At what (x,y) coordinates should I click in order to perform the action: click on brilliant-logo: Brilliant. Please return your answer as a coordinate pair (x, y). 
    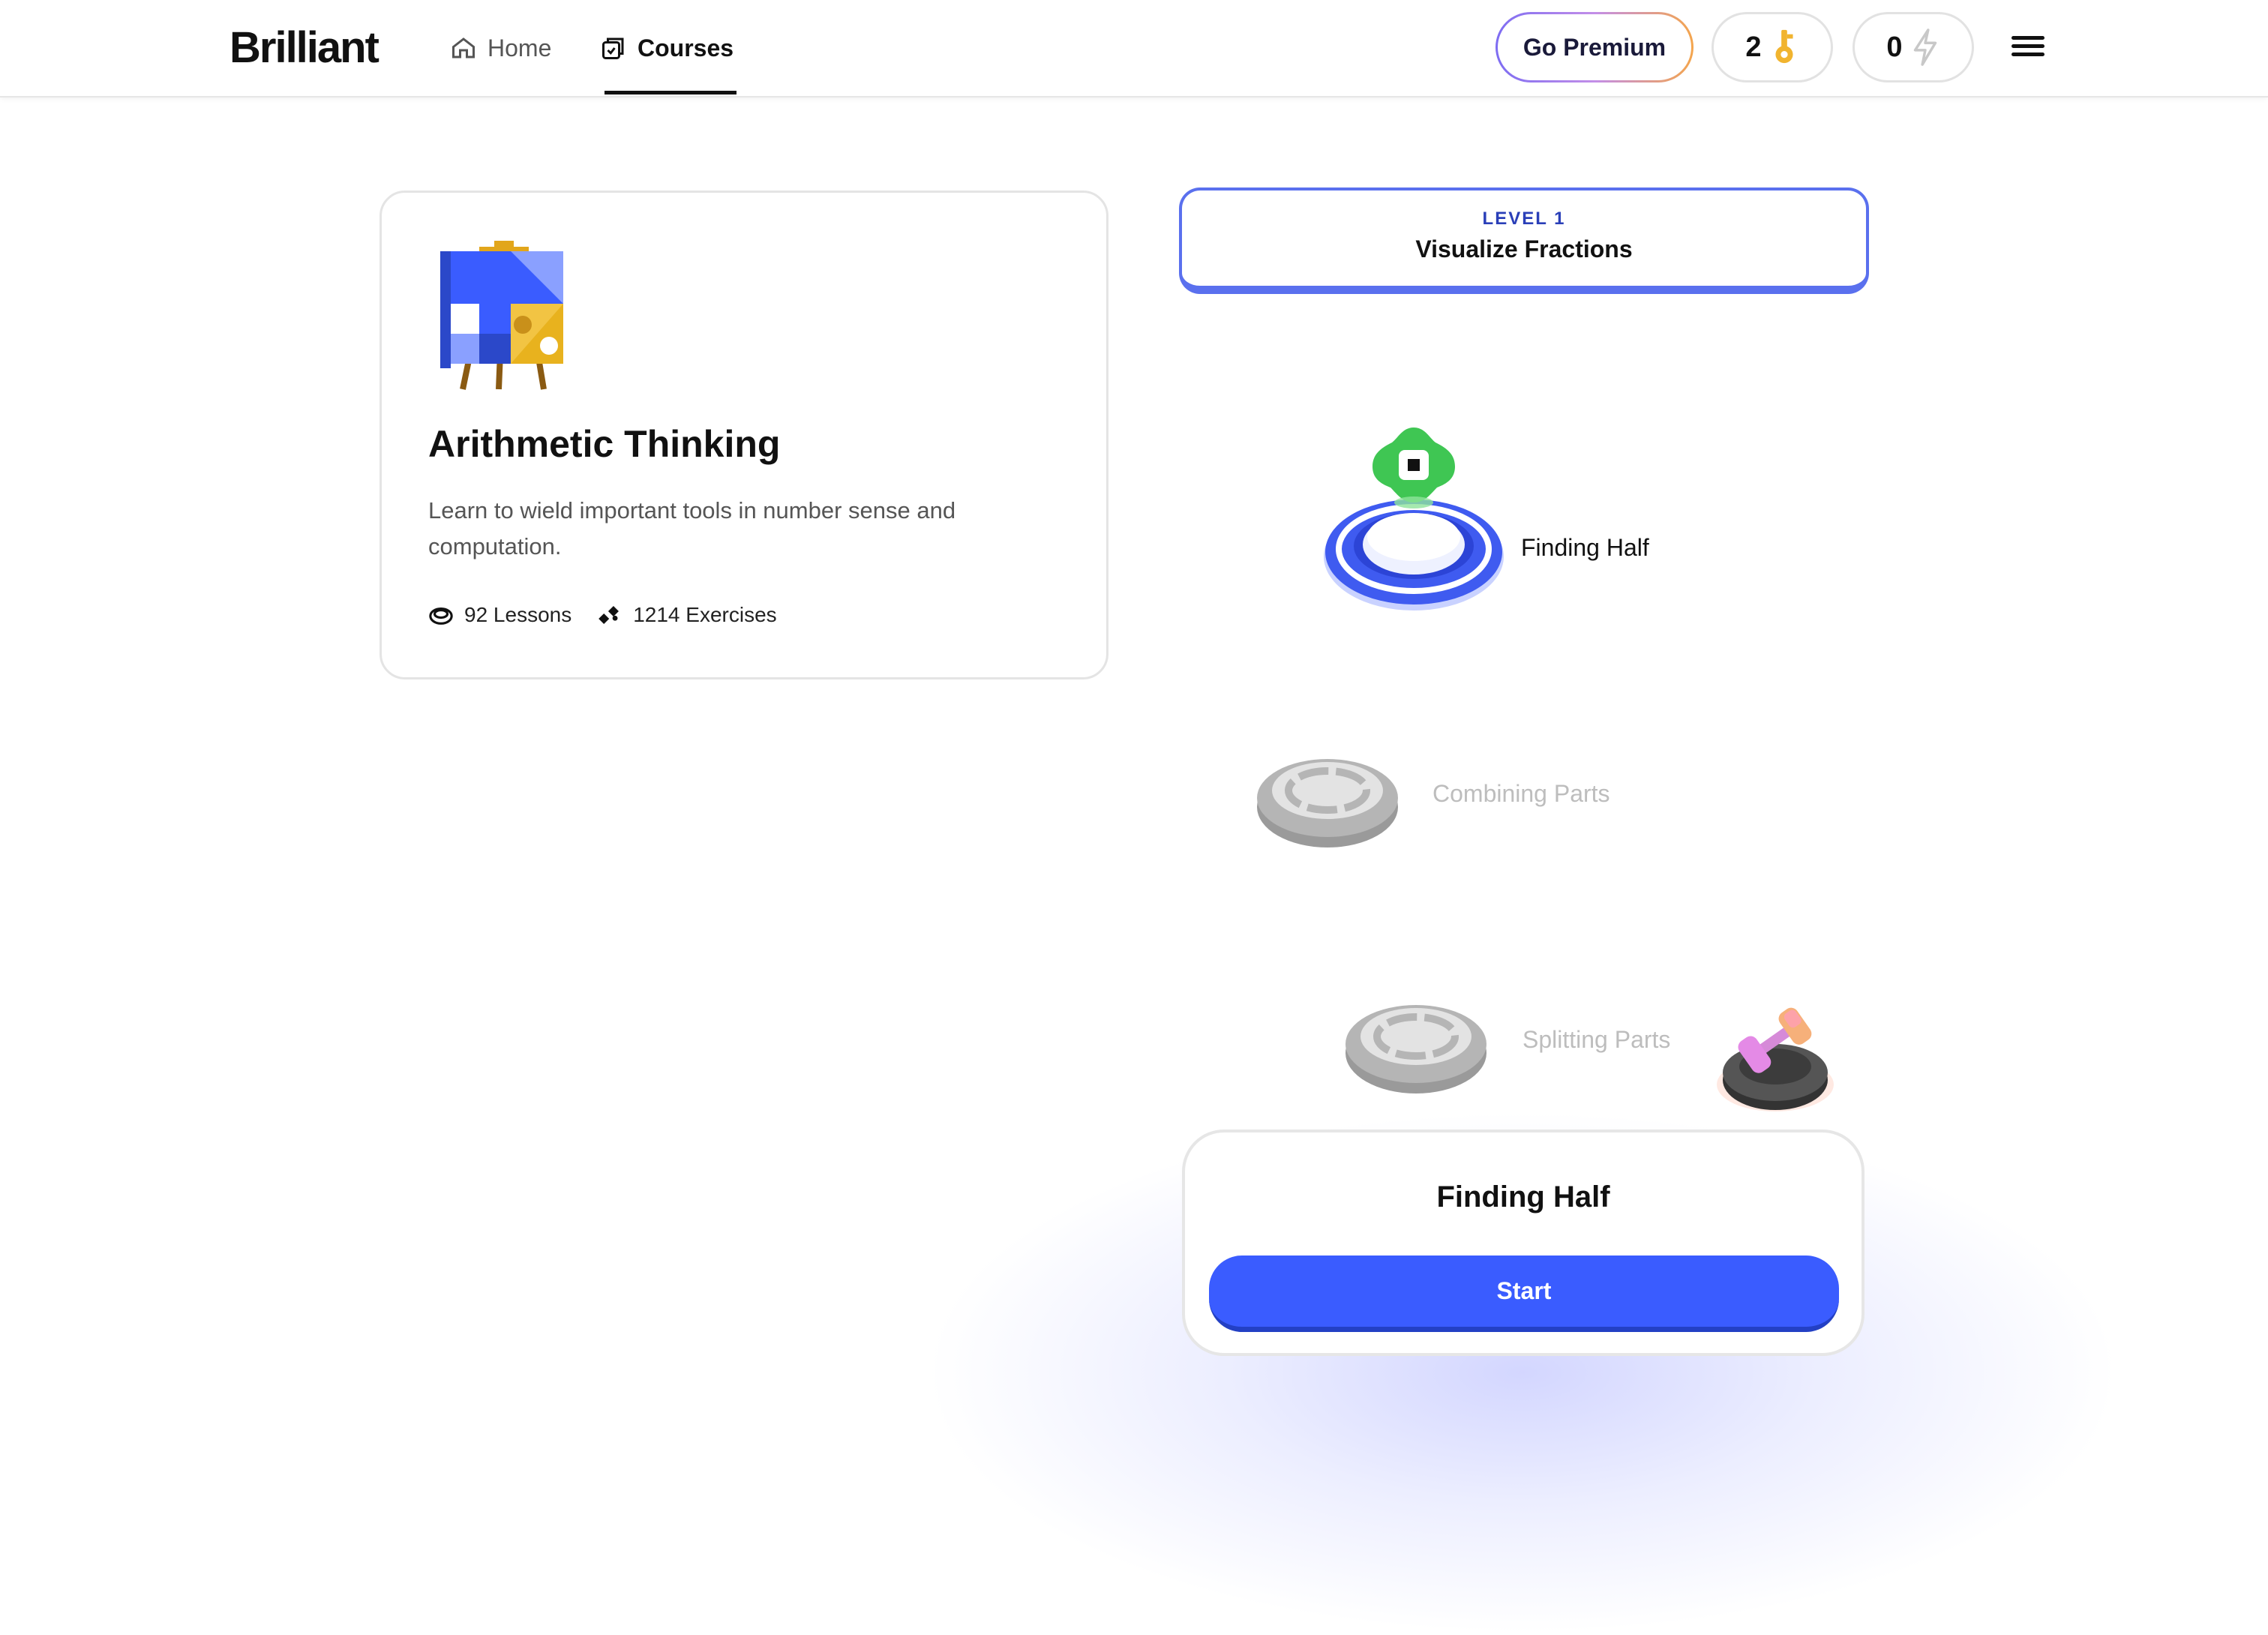
    Looking at the image, I should click on (305, 47).